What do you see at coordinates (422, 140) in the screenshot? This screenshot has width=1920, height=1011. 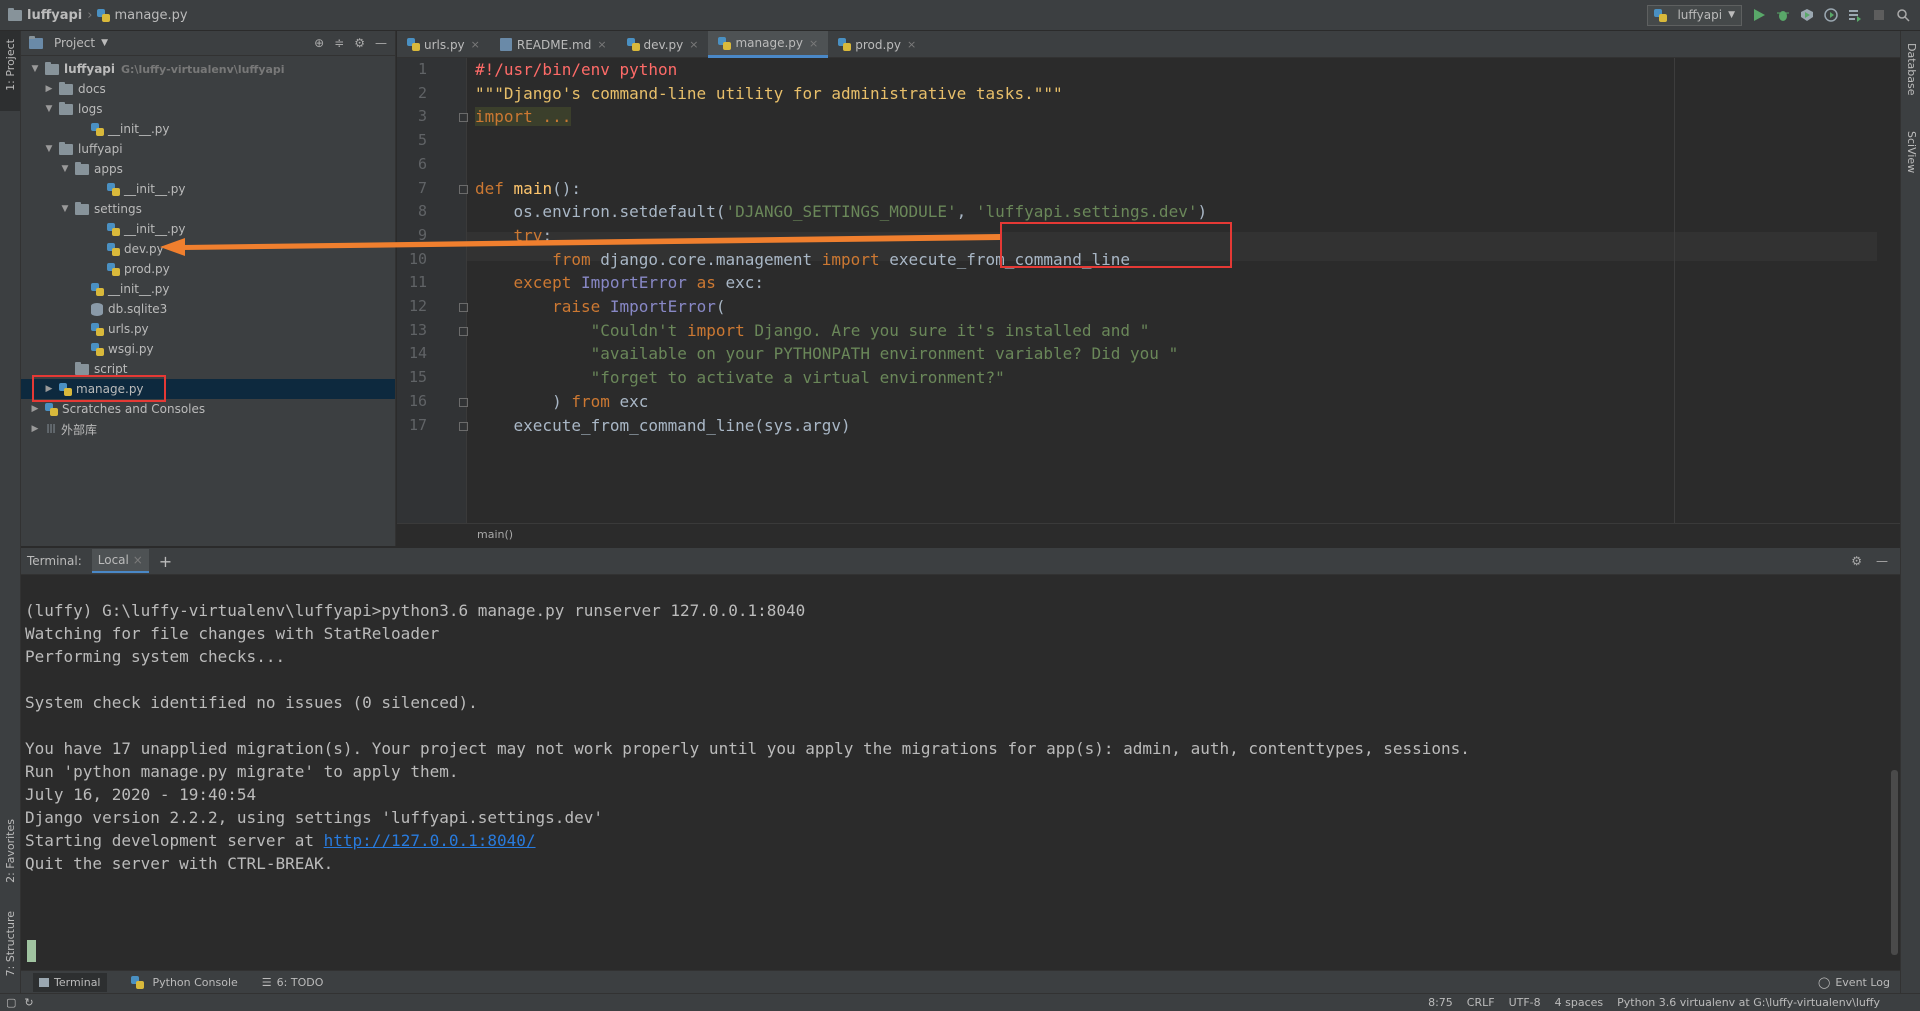 I see `line-number: 5` at bounding box center [422, 140].